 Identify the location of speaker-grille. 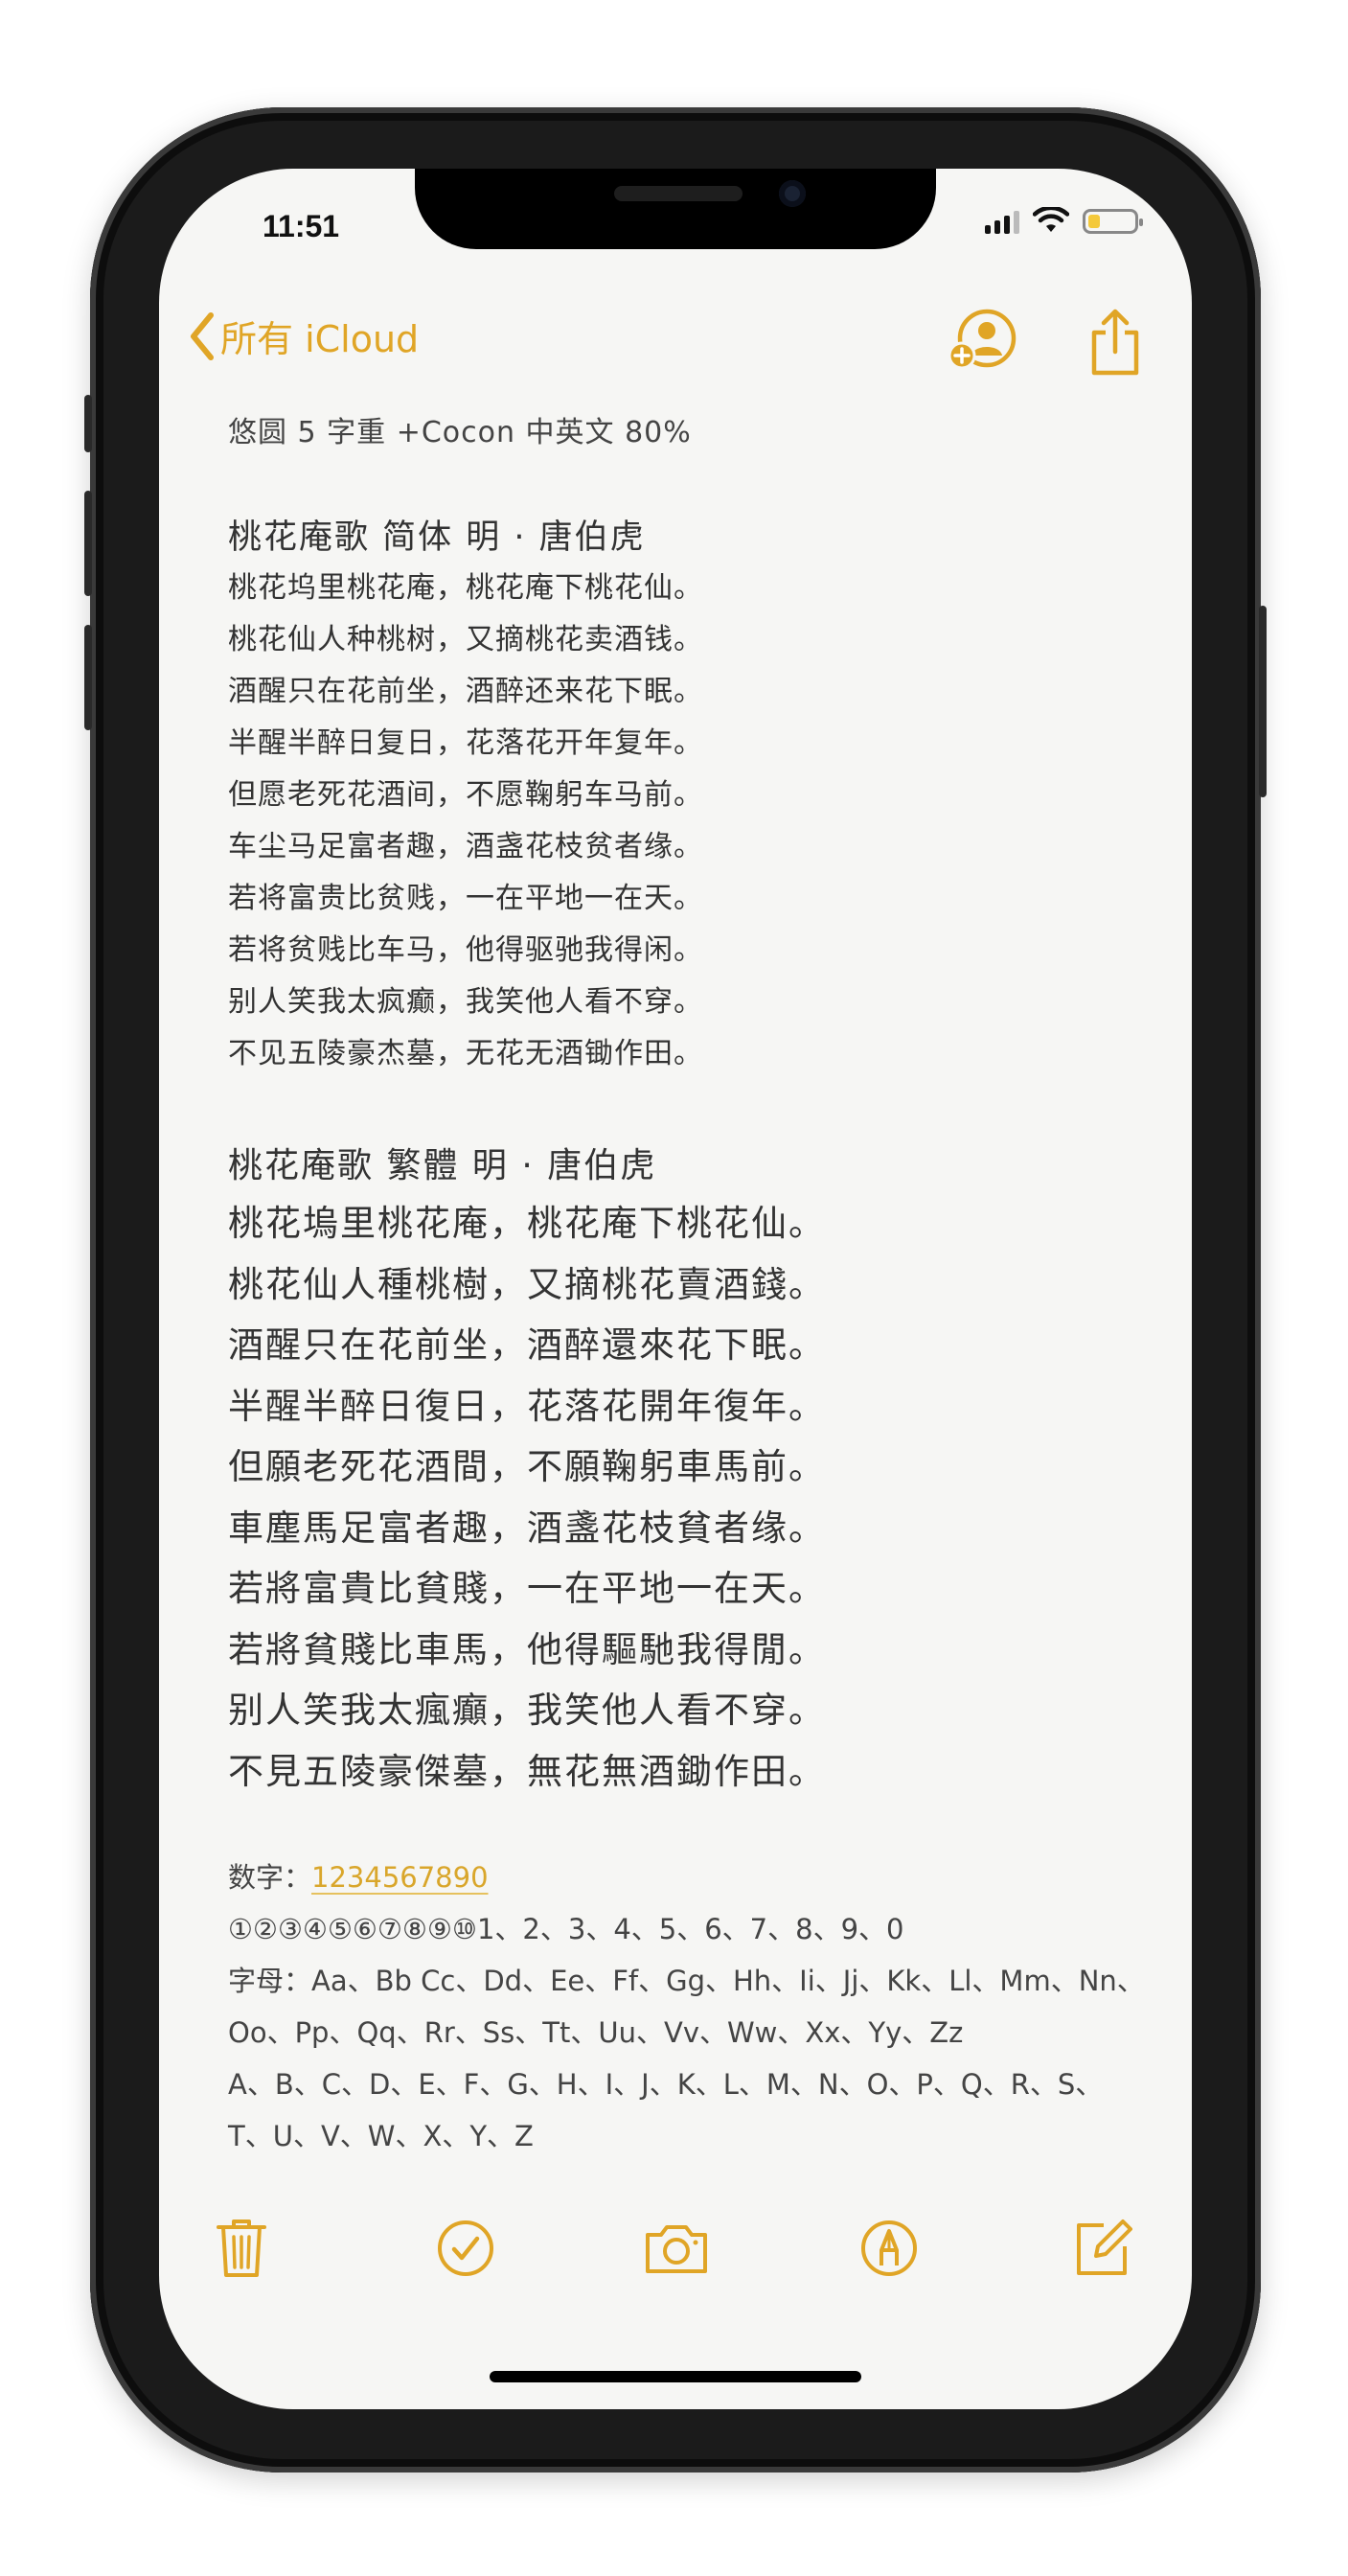
(678, 193).